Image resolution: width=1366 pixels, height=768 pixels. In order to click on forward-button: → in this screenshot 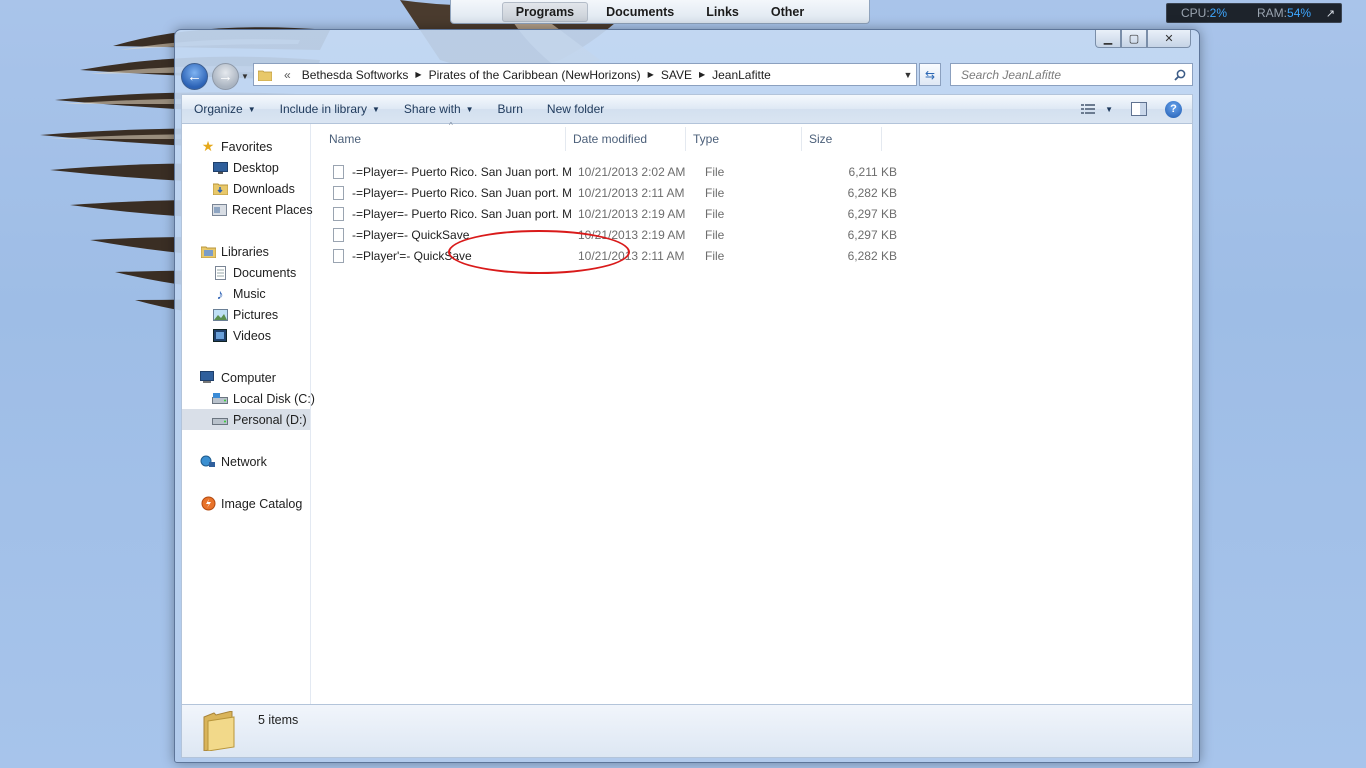, I will do `click(225, 76)`.